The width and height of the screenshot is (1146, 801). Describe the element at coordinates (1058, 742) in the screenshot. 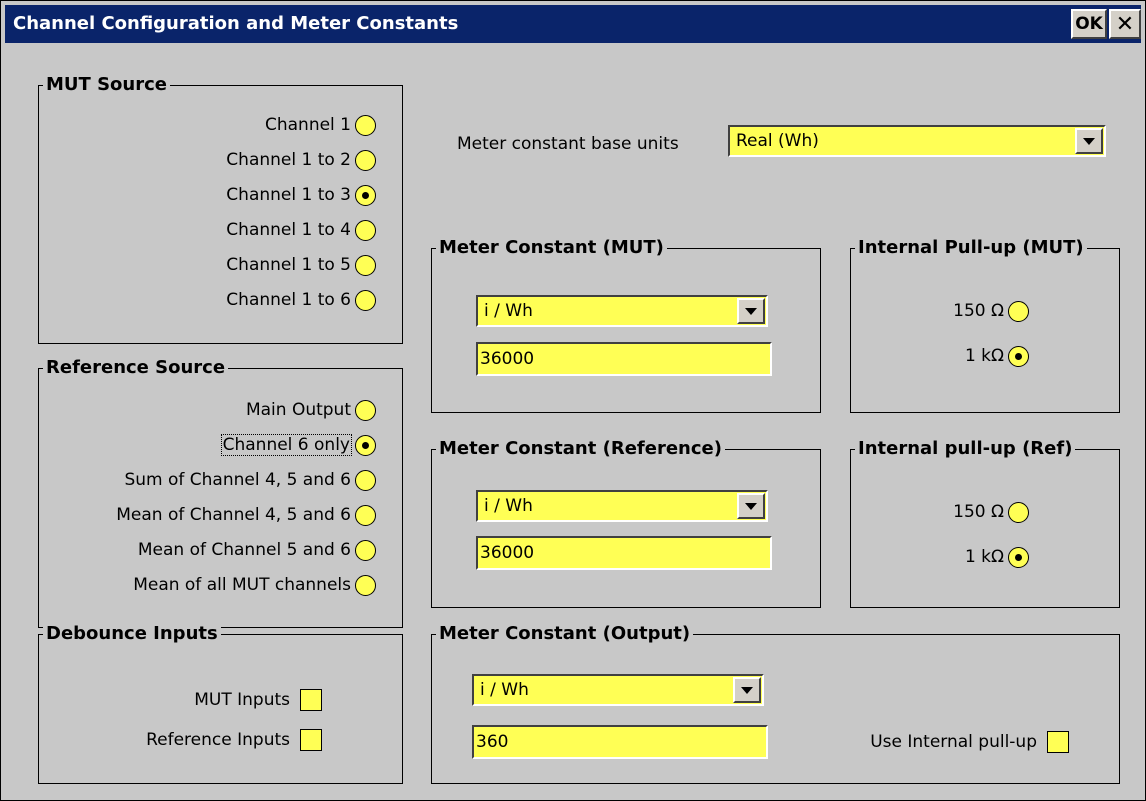

I see `use-internal-pullup-checkbox` at that location.